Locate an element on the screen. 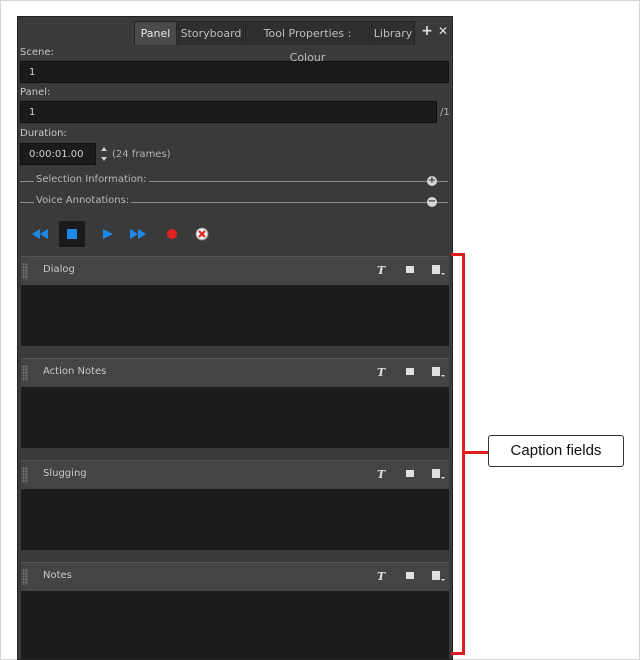 Image resolution: width=640 pixels, height=660 pixels. callout-bracket-bottom is located at coordinates (458, 653).